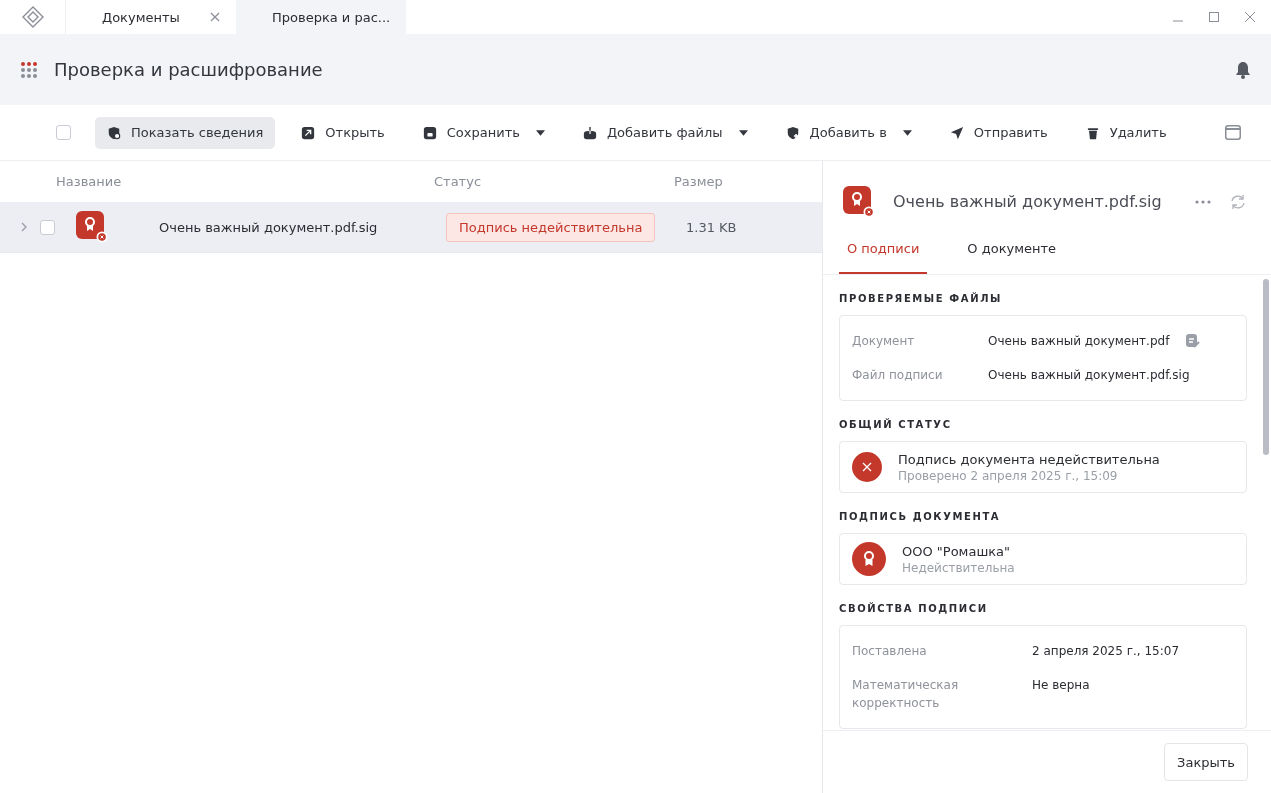 This screenshot has width=1271, height=793. What do you see at coordinates (848, 132) in the screenshot?
I see `toolbar-button: Добавить в` at bounding box center [848, 132].